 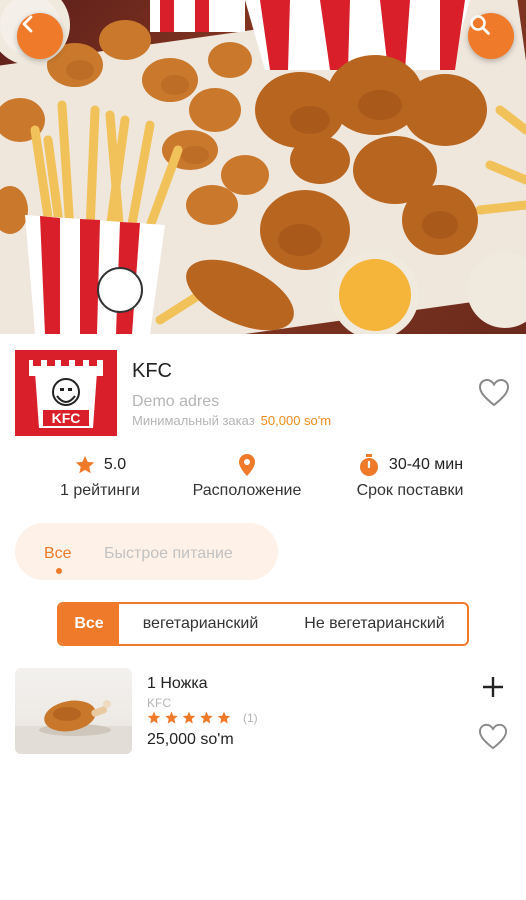 What do you see at coordinates (410, 490) in the screenshot?
I see `delivery-label: Срок поставки` at bounding box center [410, 490].